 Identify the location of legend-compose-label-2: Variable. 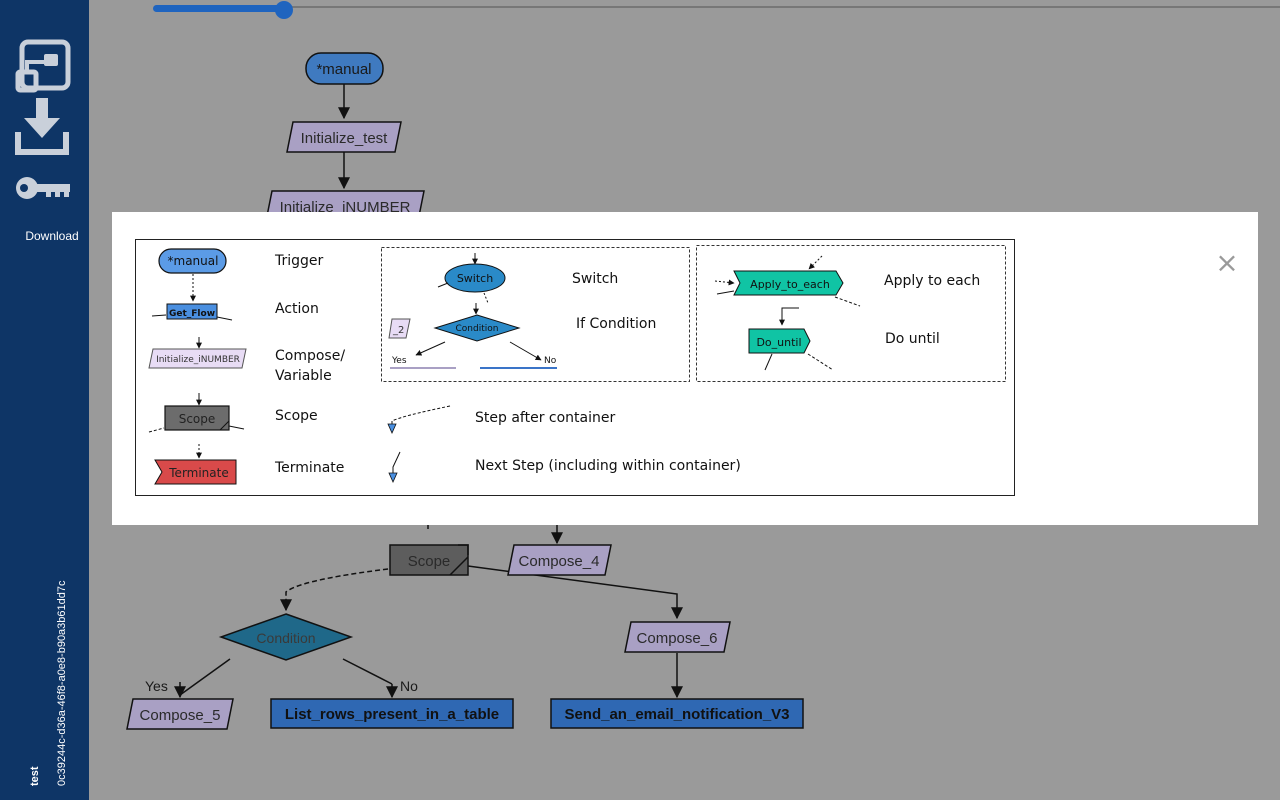
(303, 376).